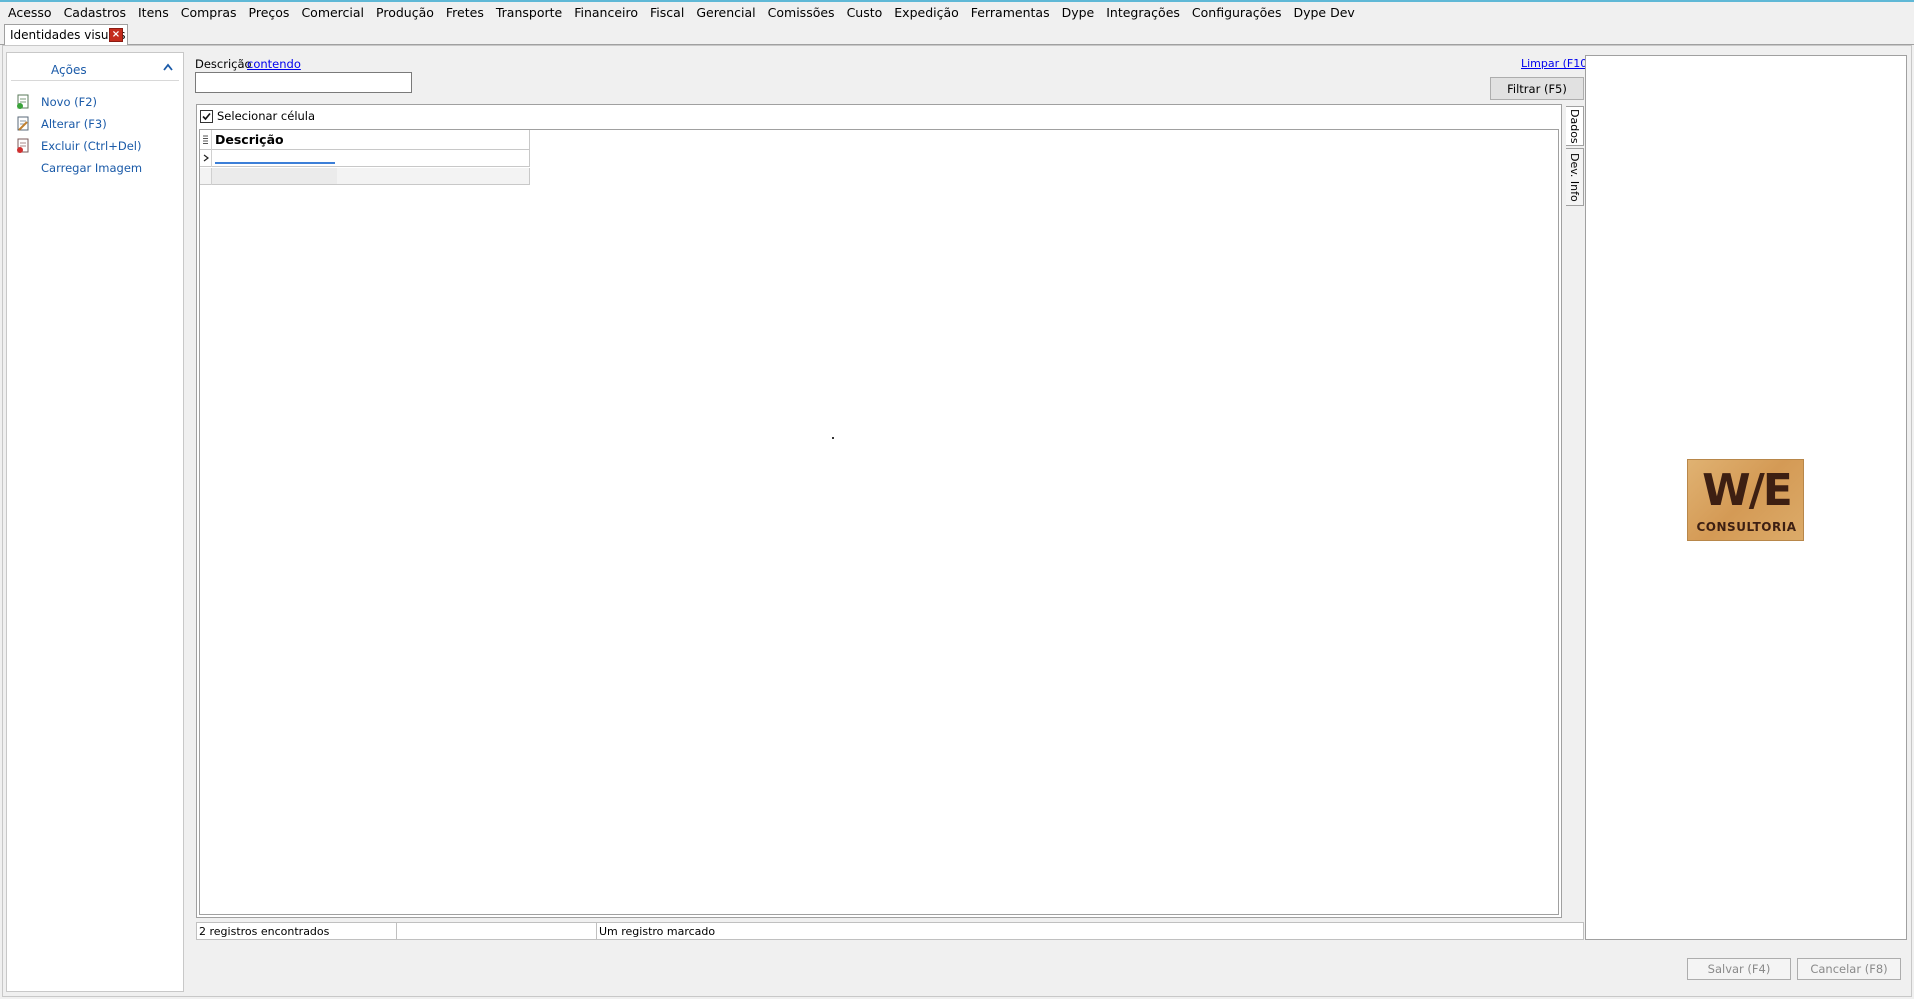 The image size is (1914, 999). I want to click on select-cell-option: Selecionar célula, so click(257, 116).